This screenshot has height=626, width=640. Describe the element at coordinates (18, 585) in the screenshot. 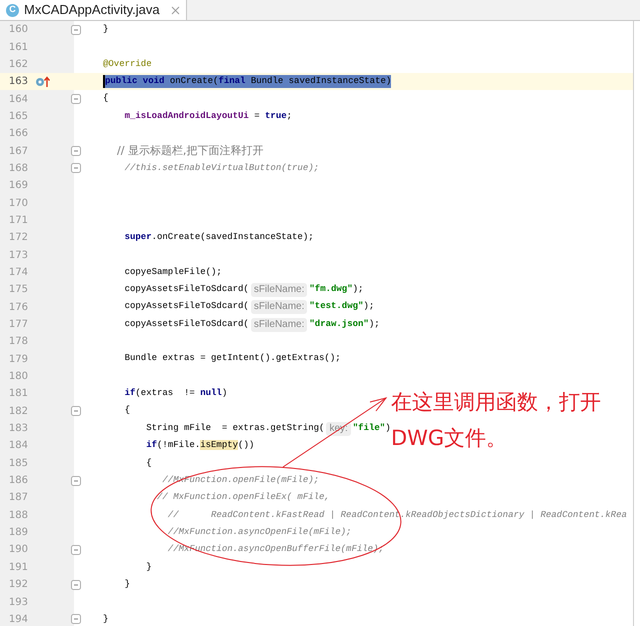

I see `line-number: 192` at that location.